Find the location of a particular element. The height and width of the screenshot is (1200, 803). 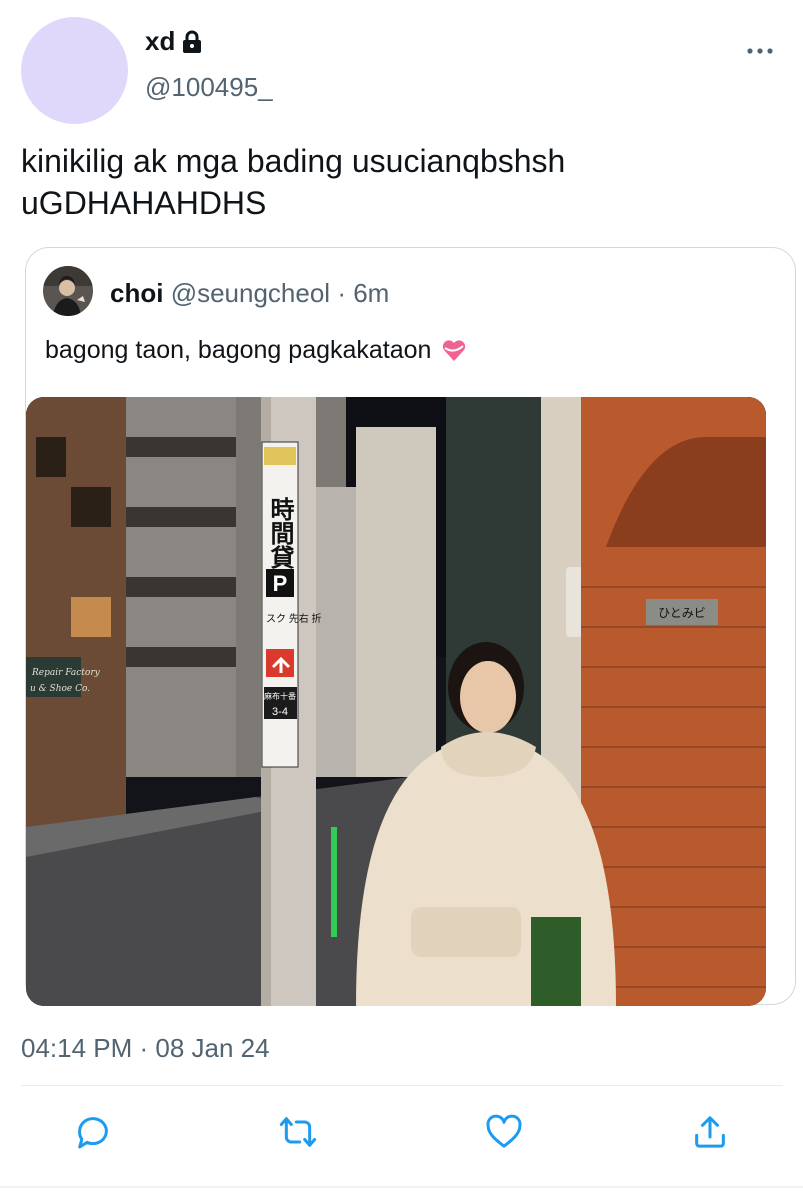

author-avatar is located at coordinates (74, 70).